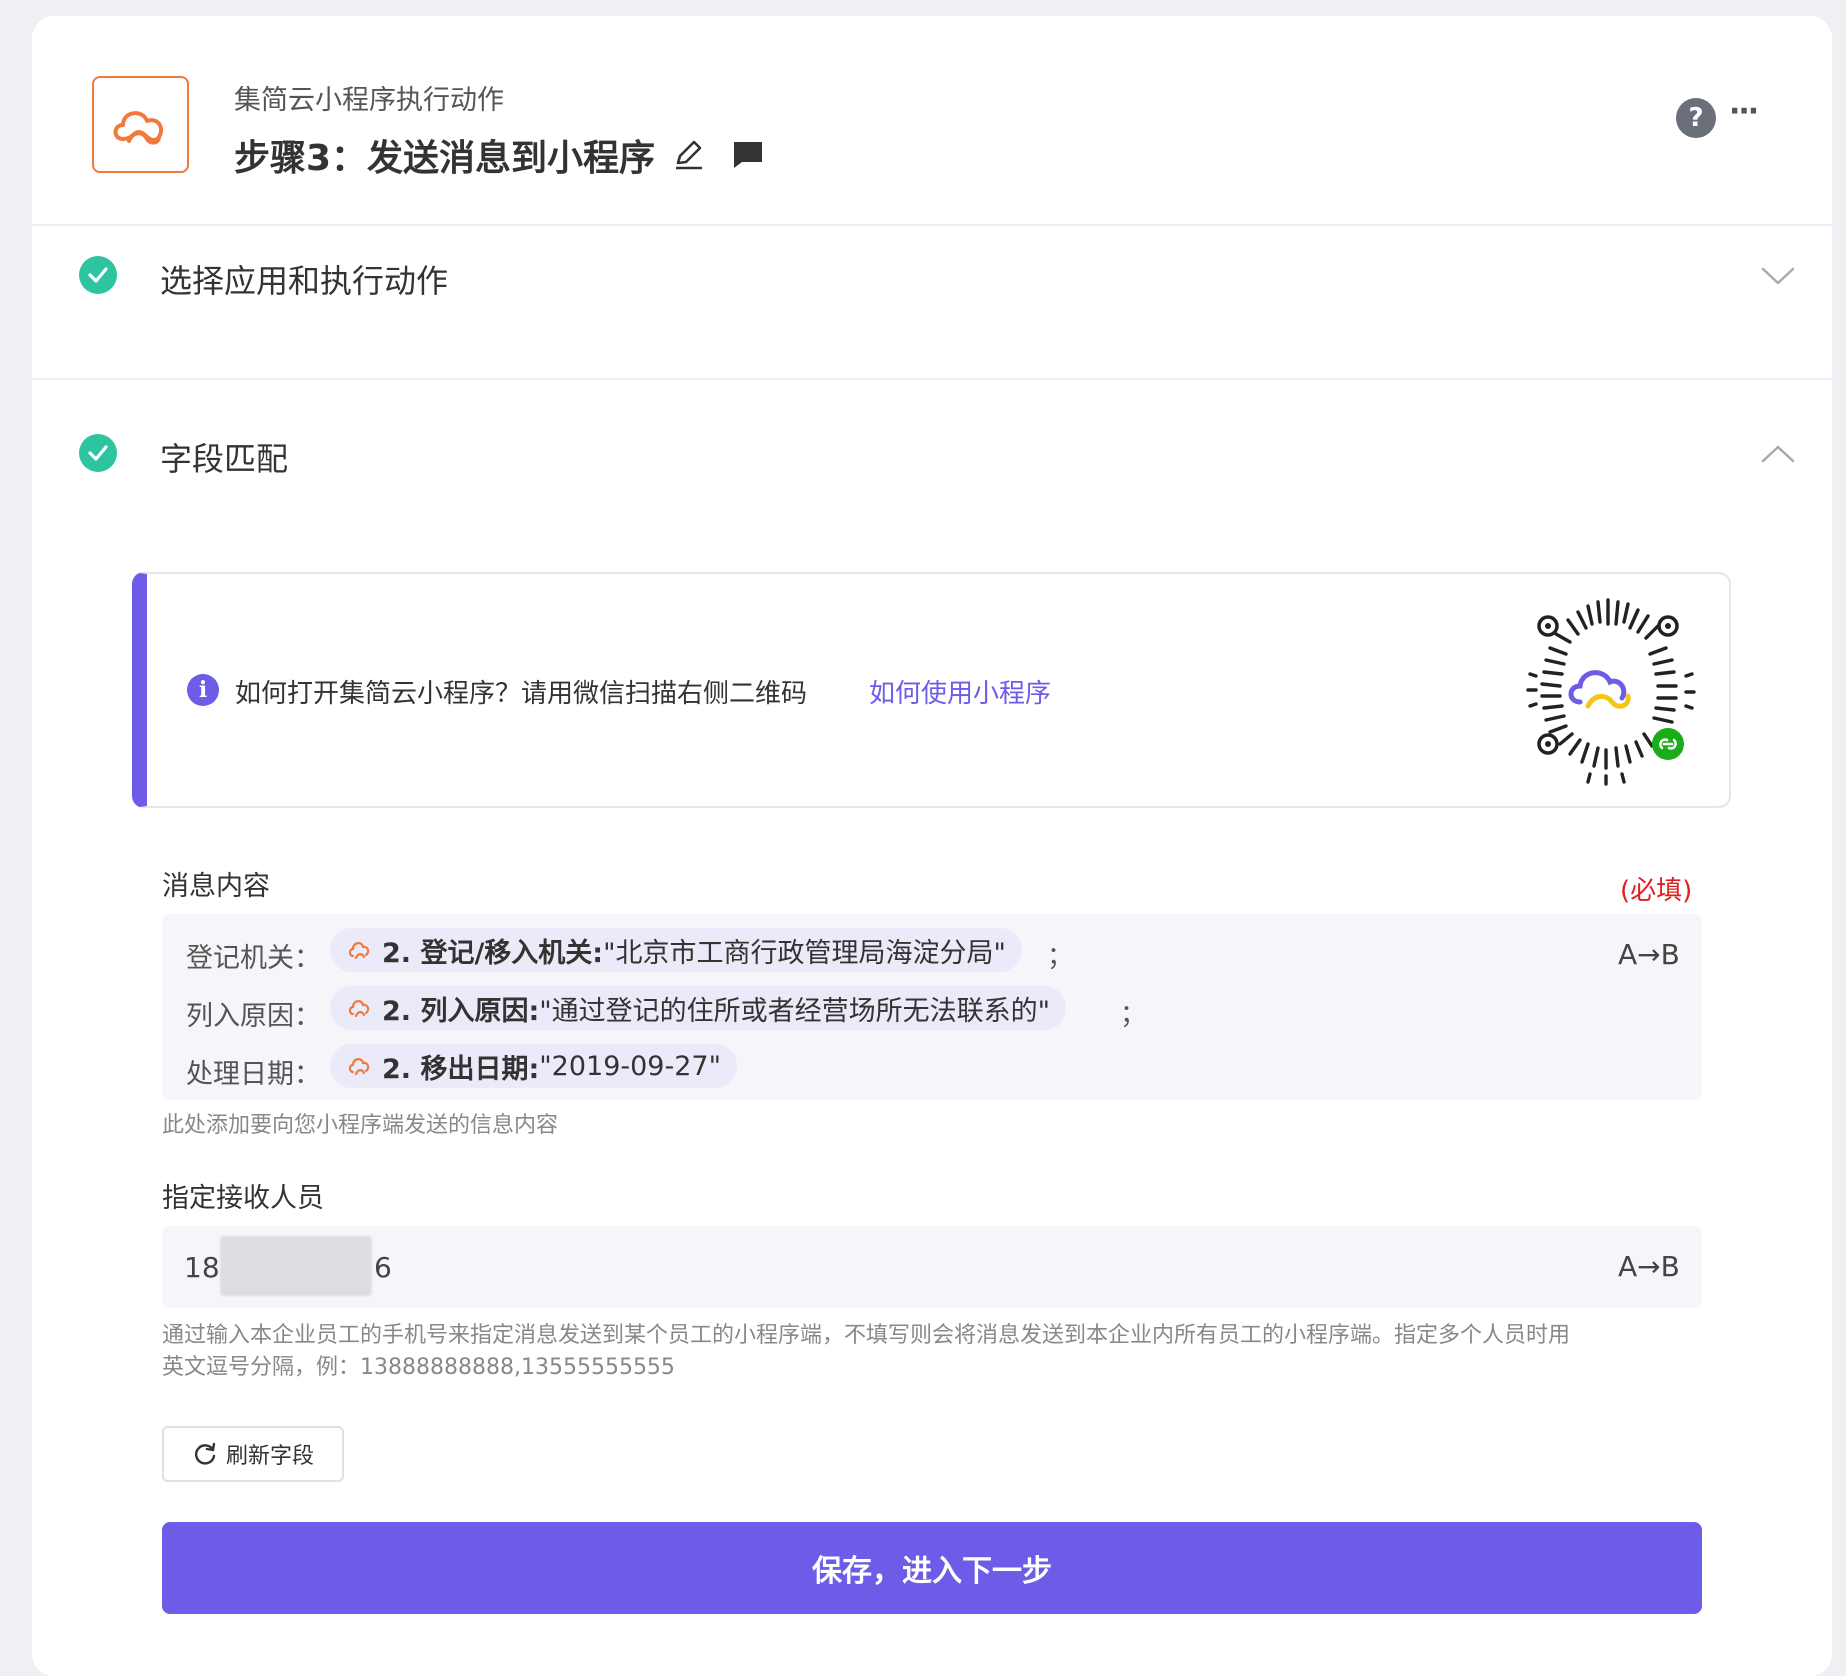  Describe the element at coordinates (296, 1266) in the screenshot. I see `redacted-region` at that location.